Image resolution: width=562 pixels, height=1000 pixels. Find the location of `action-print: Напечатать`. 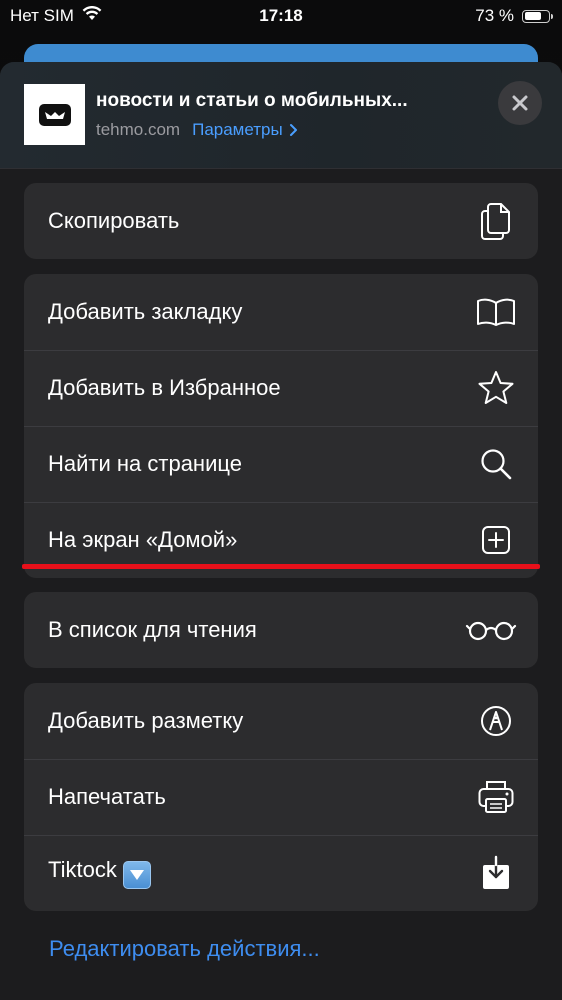

action-print: Напечатать is located at coordinates (281, 797).